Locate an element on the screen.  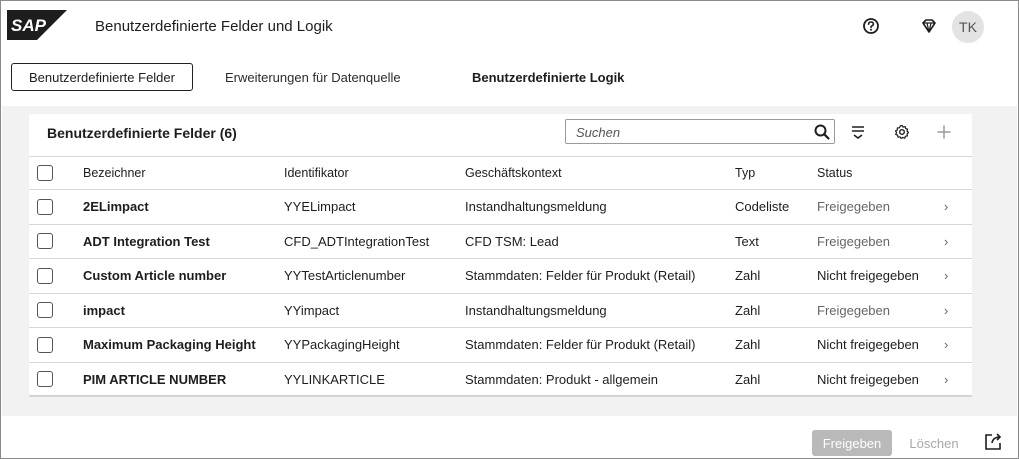
column-header-id: Identifikator is located at coordinates (316, 173).